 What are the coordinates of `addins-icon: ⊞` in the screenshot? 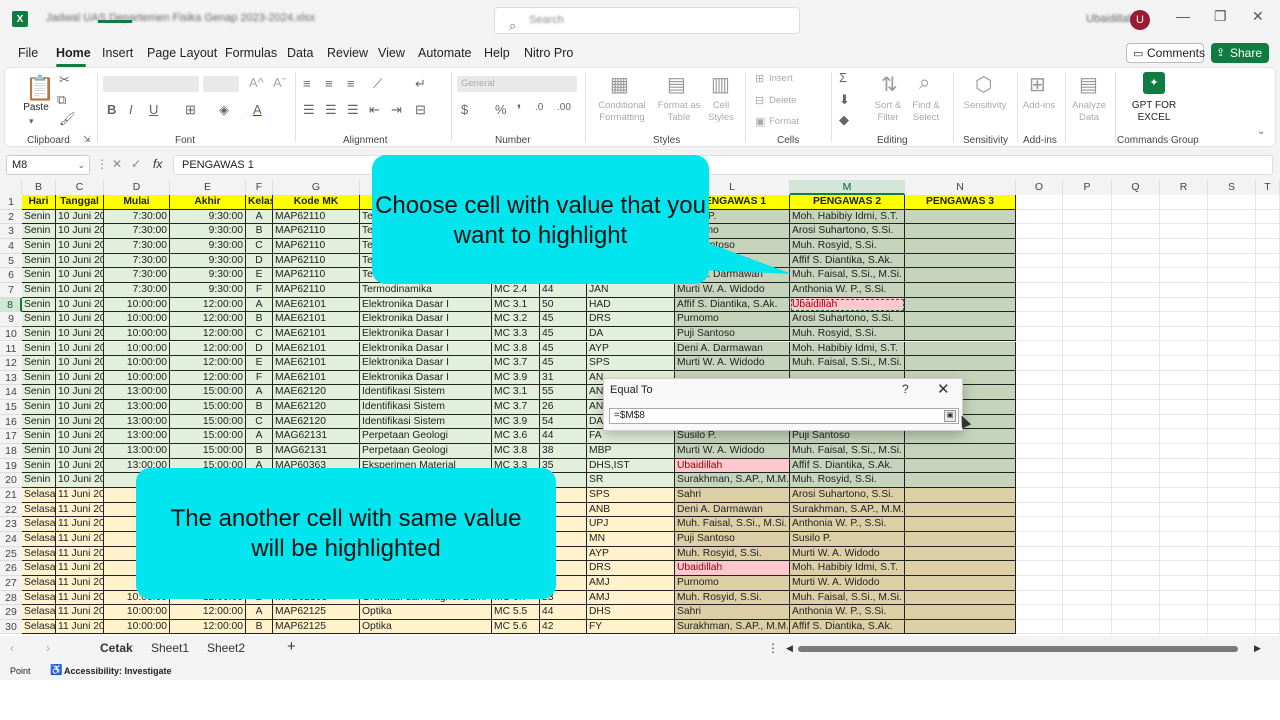 It's located at (1037, 84).